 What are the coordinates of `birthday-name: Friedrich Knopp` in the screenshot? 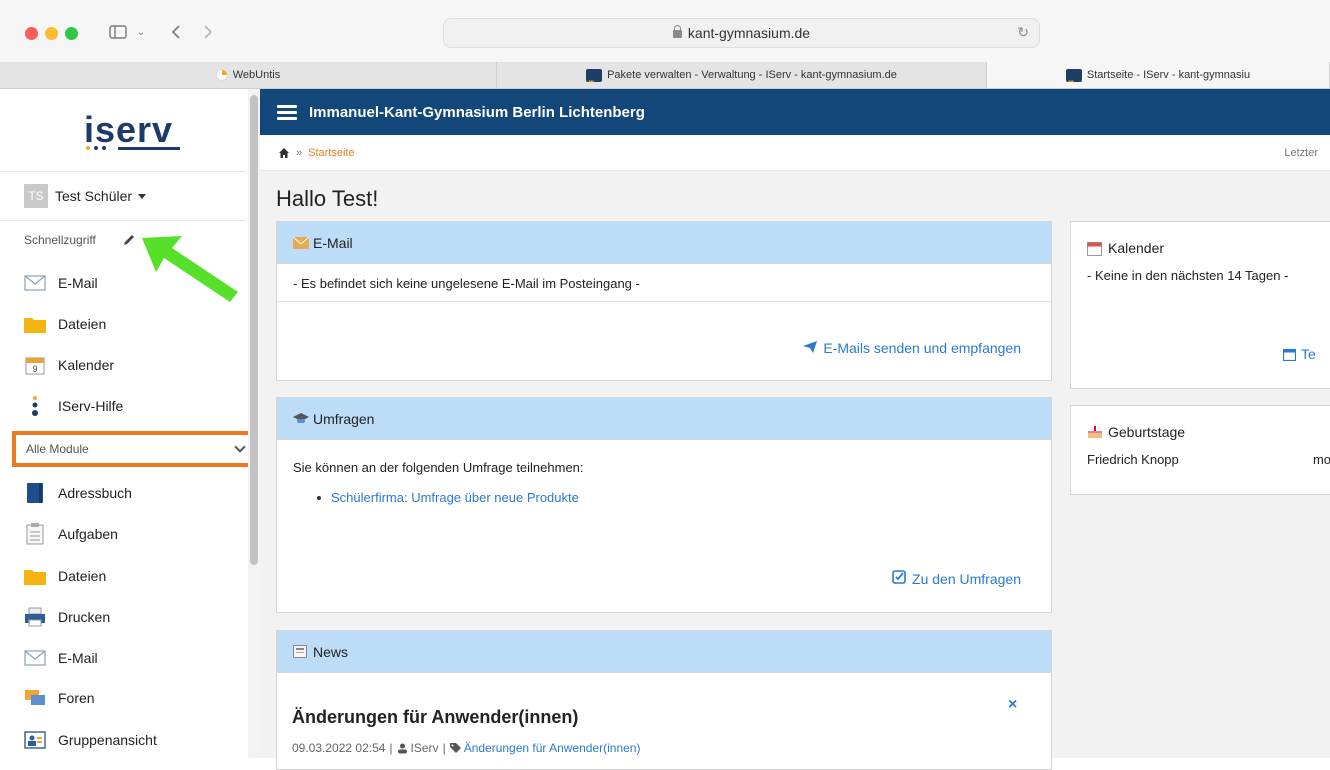 It's located at (1133, 459).